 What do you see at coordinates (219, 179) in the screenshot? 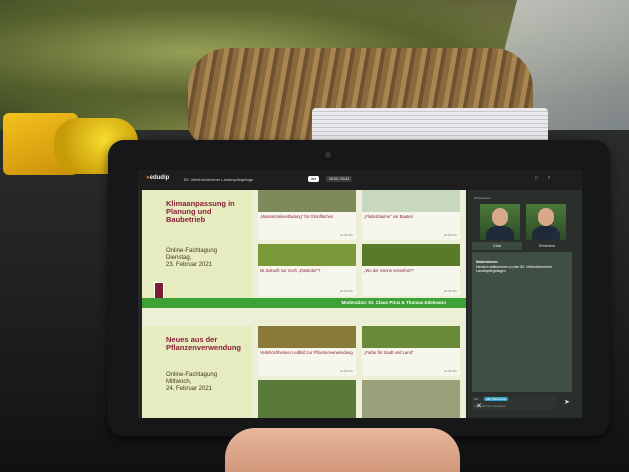
I see `event-title: 83. Veitshöchheimer Landespflegetage` at bounding box center [219, 179].